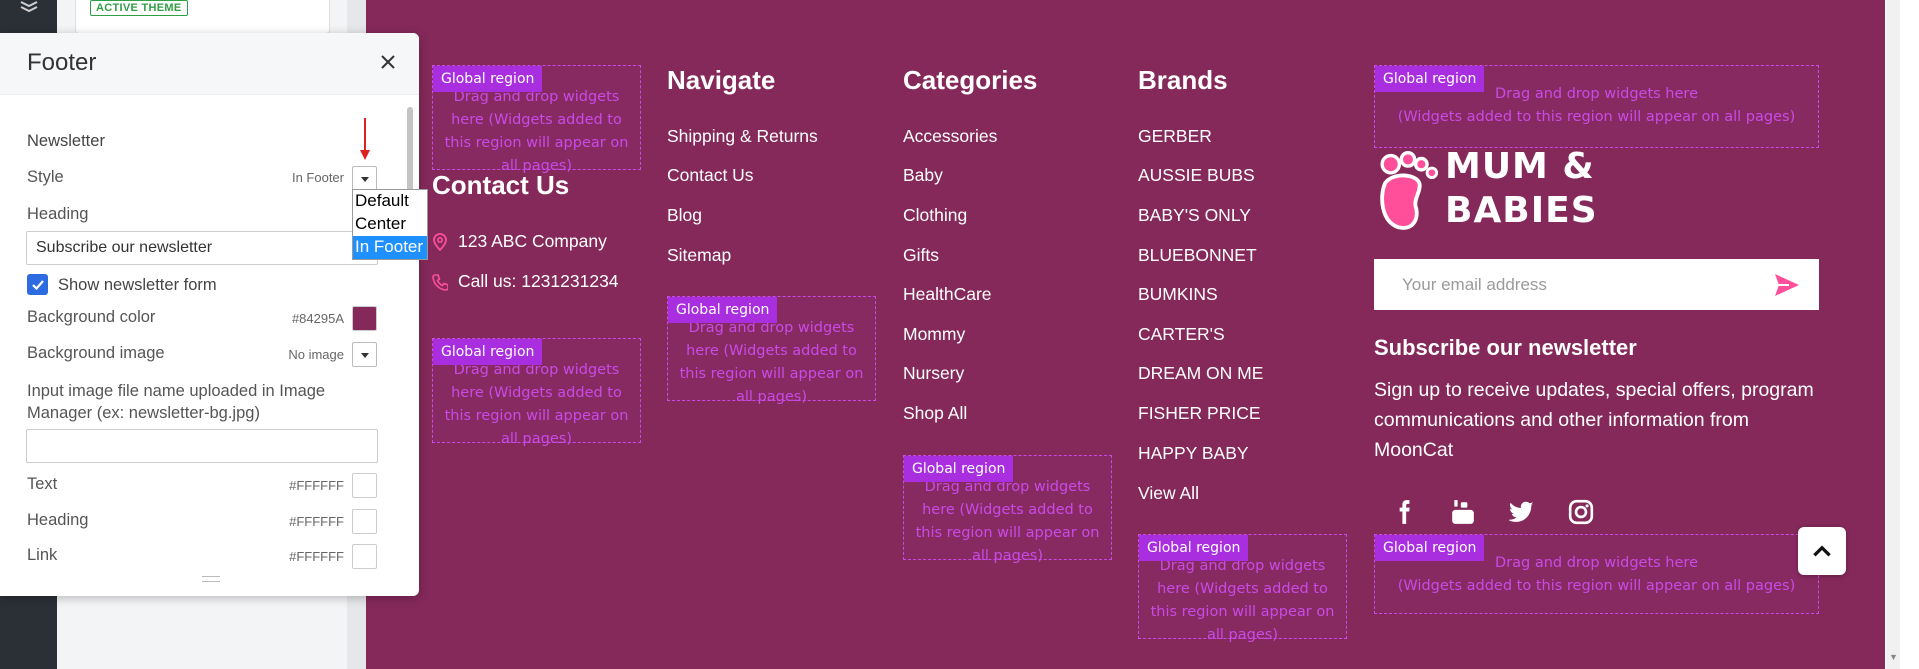  I want to click on show-newsletter-label: Show newsletter form, so click(137, 285).